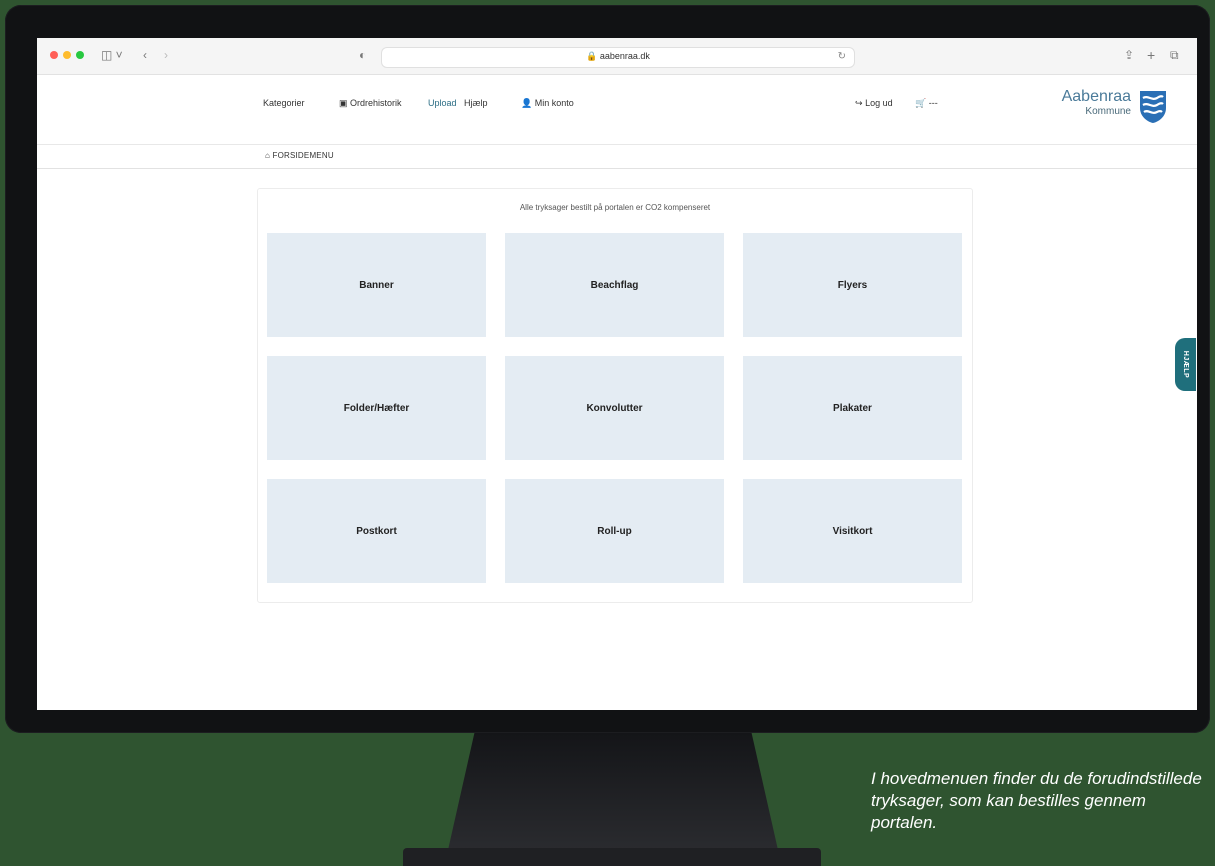  What do you see at coordinates (852, 285) in the screenshot?
I see `tile-flyers: Flyers` at bounding box center [852, 285].